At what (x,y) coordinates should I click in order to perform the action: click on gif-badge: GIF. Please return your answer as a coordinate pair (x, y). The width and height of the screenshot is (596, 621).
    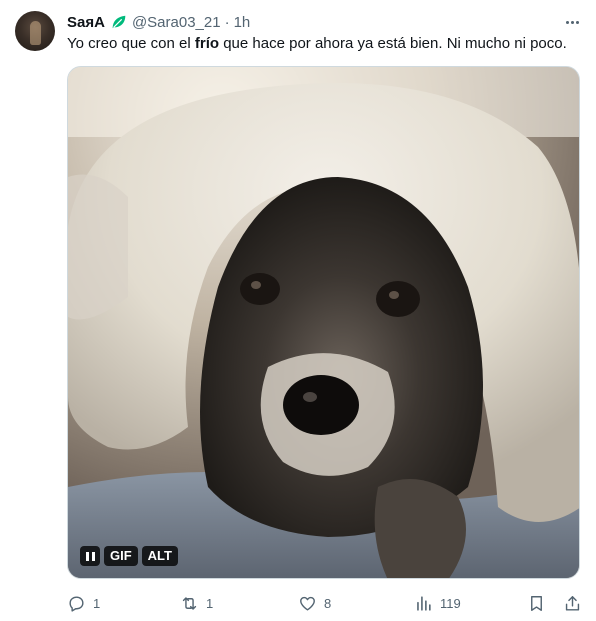
    Looking at the image, I should click on (121, 556).